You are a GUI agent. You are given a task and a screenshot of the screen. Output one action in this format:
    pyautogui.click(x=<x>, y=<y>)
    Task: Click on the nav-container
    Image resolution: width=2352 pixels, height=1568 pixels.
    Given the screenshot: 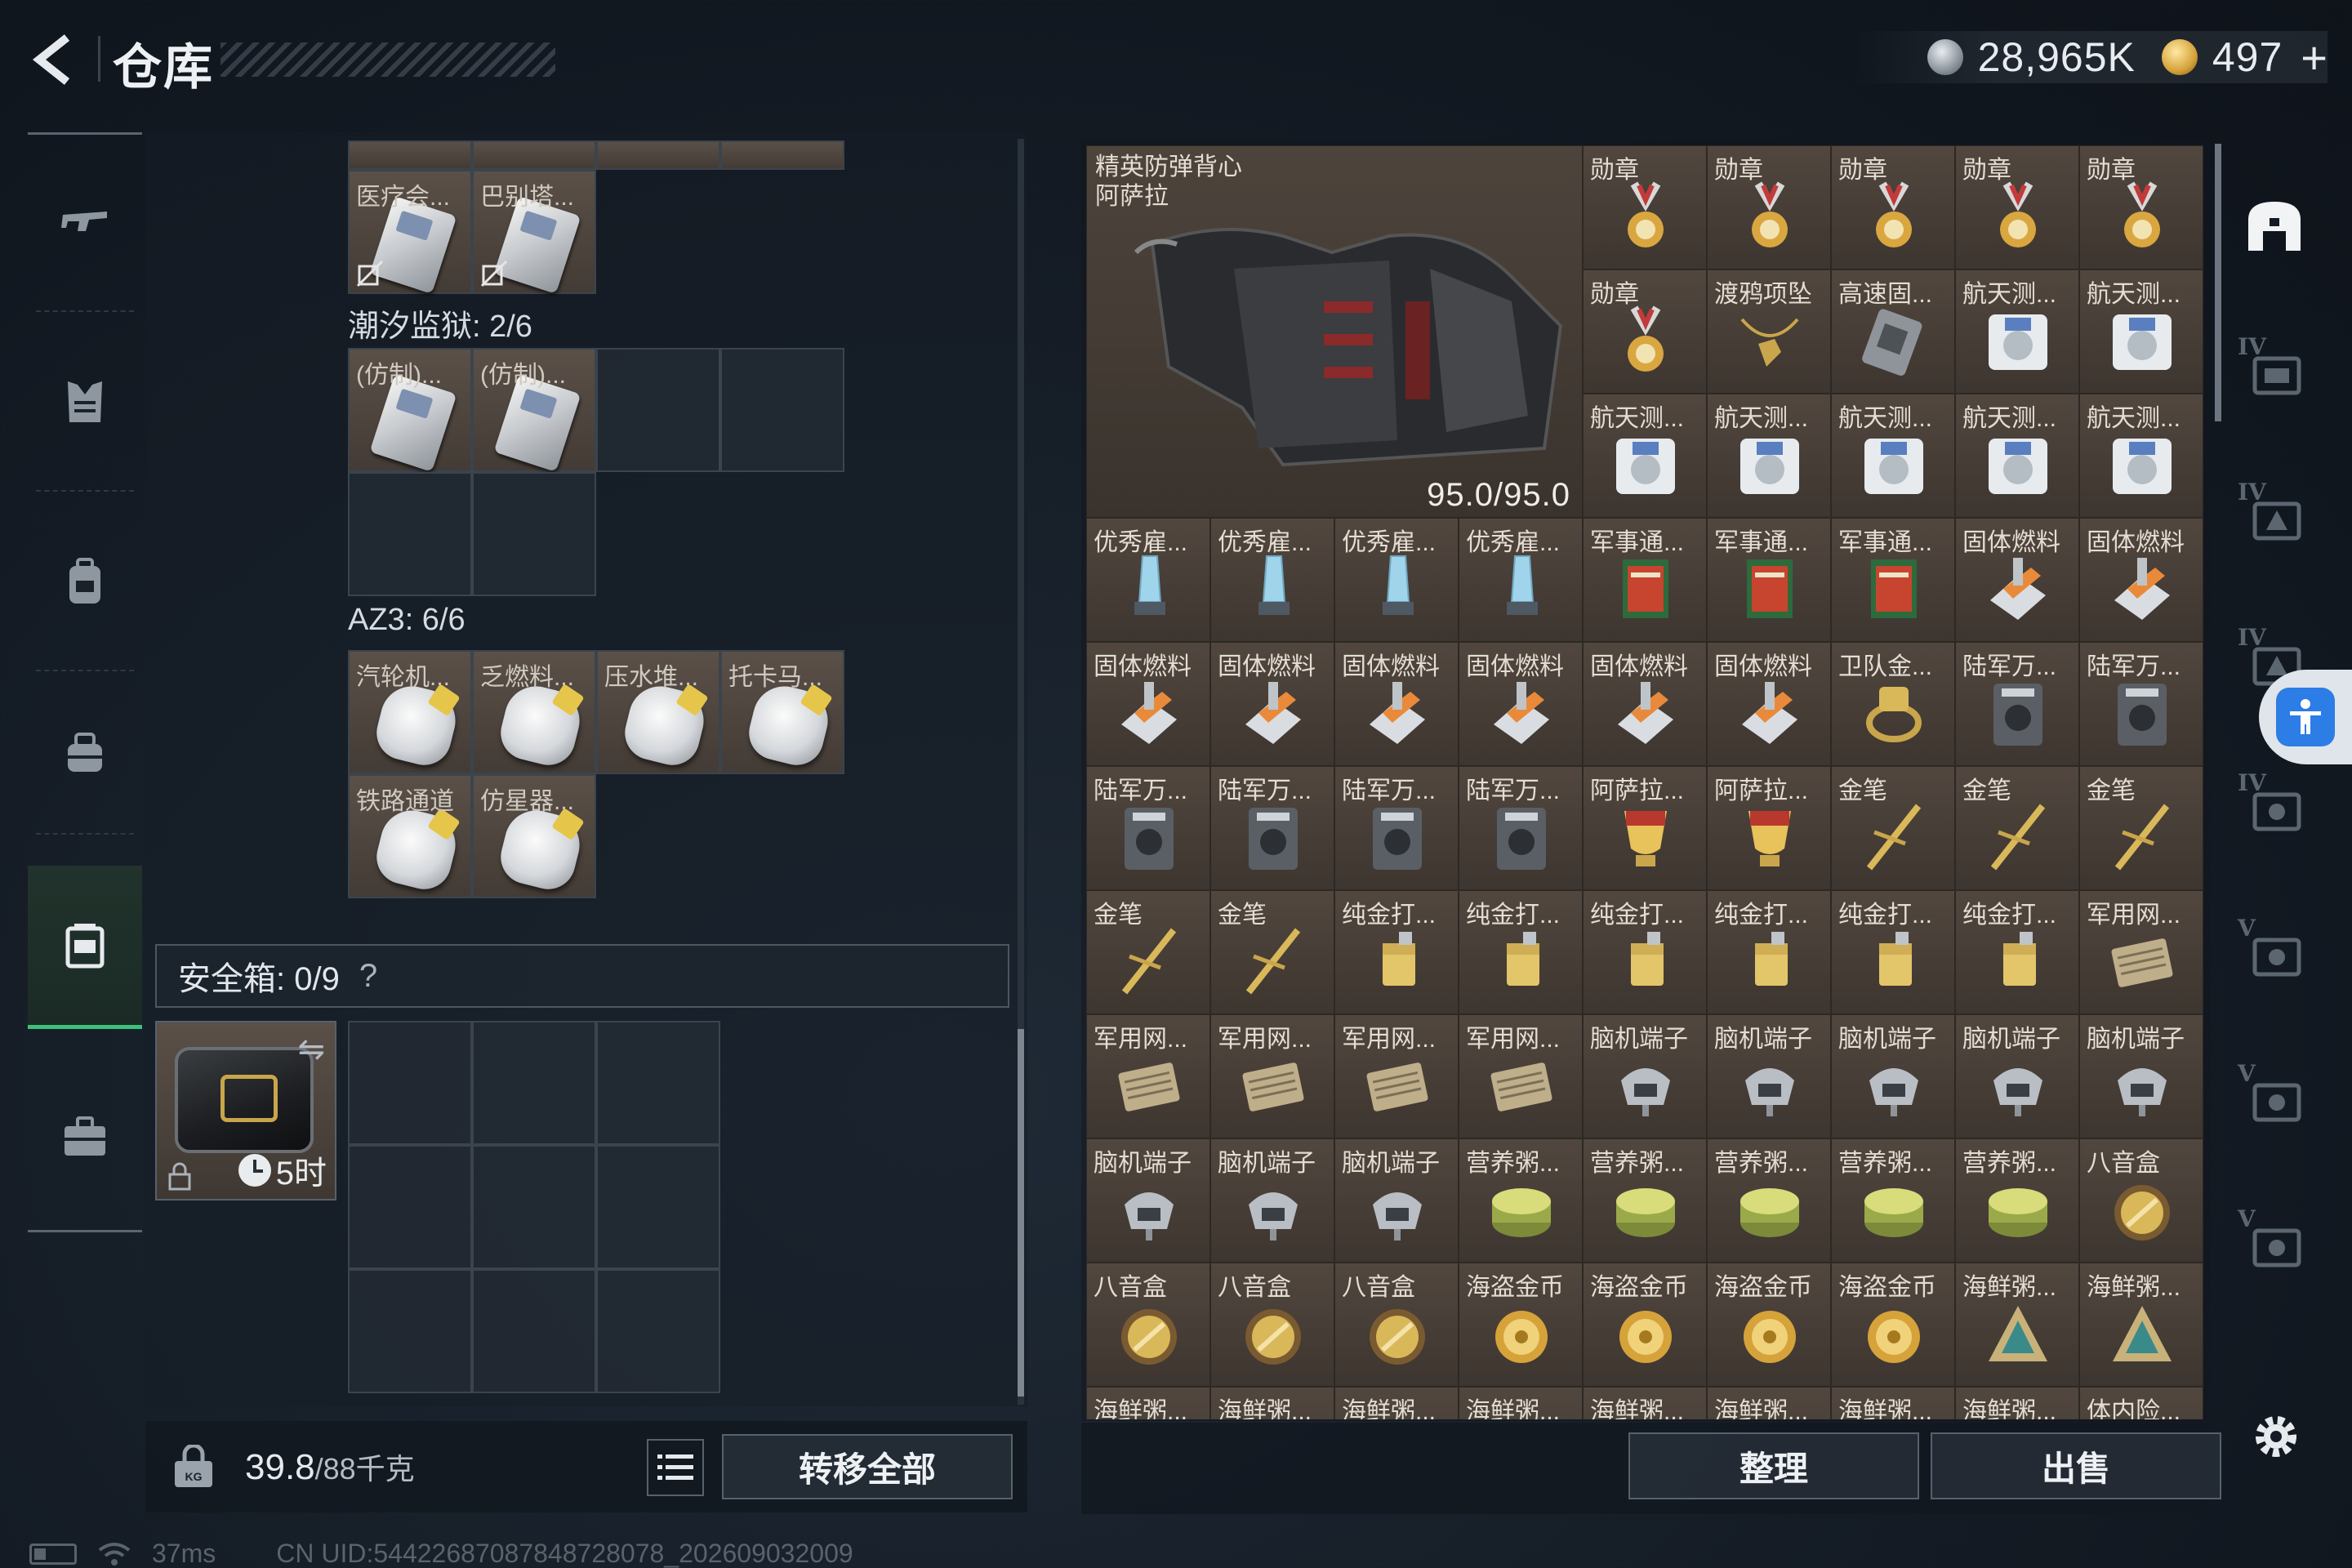 What is the action you would take?
    pyautogui.click(x=85, y=947)
    